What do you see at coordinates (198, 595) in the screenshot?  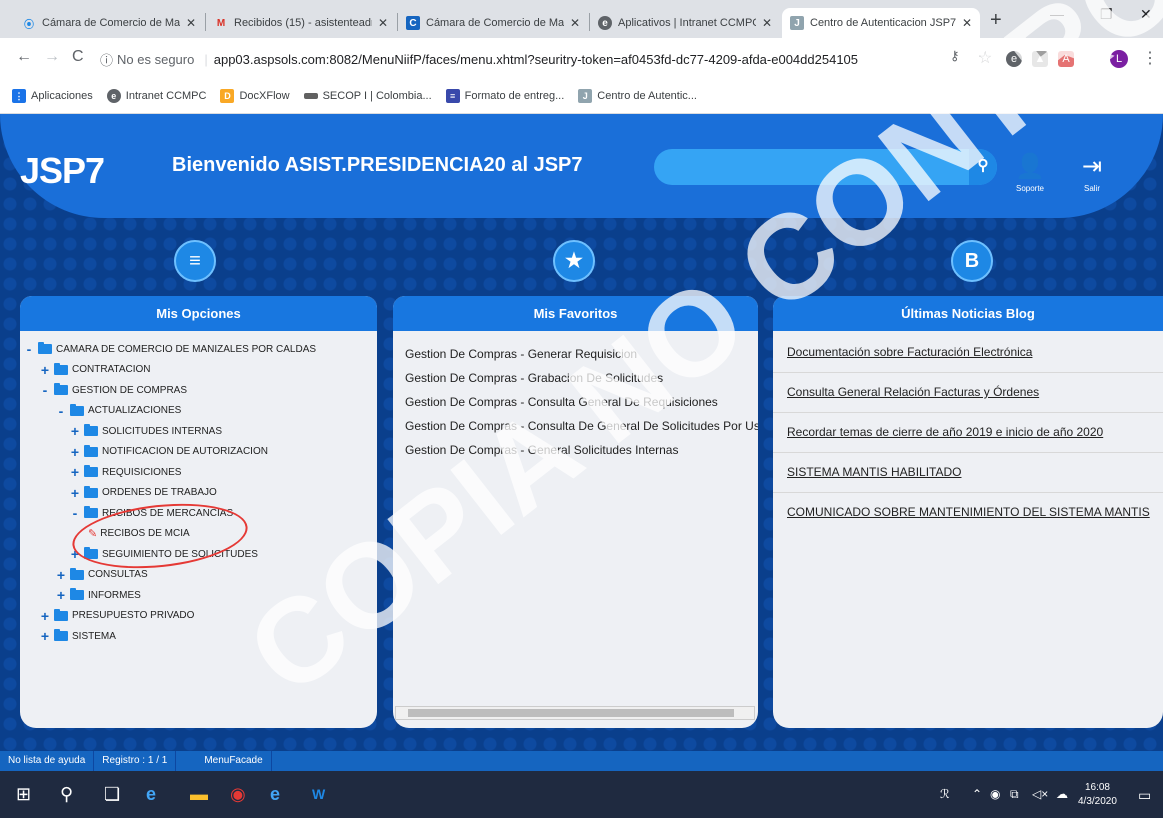 I see `tree-node: + INFORMES` at bounding box center [198, 595].